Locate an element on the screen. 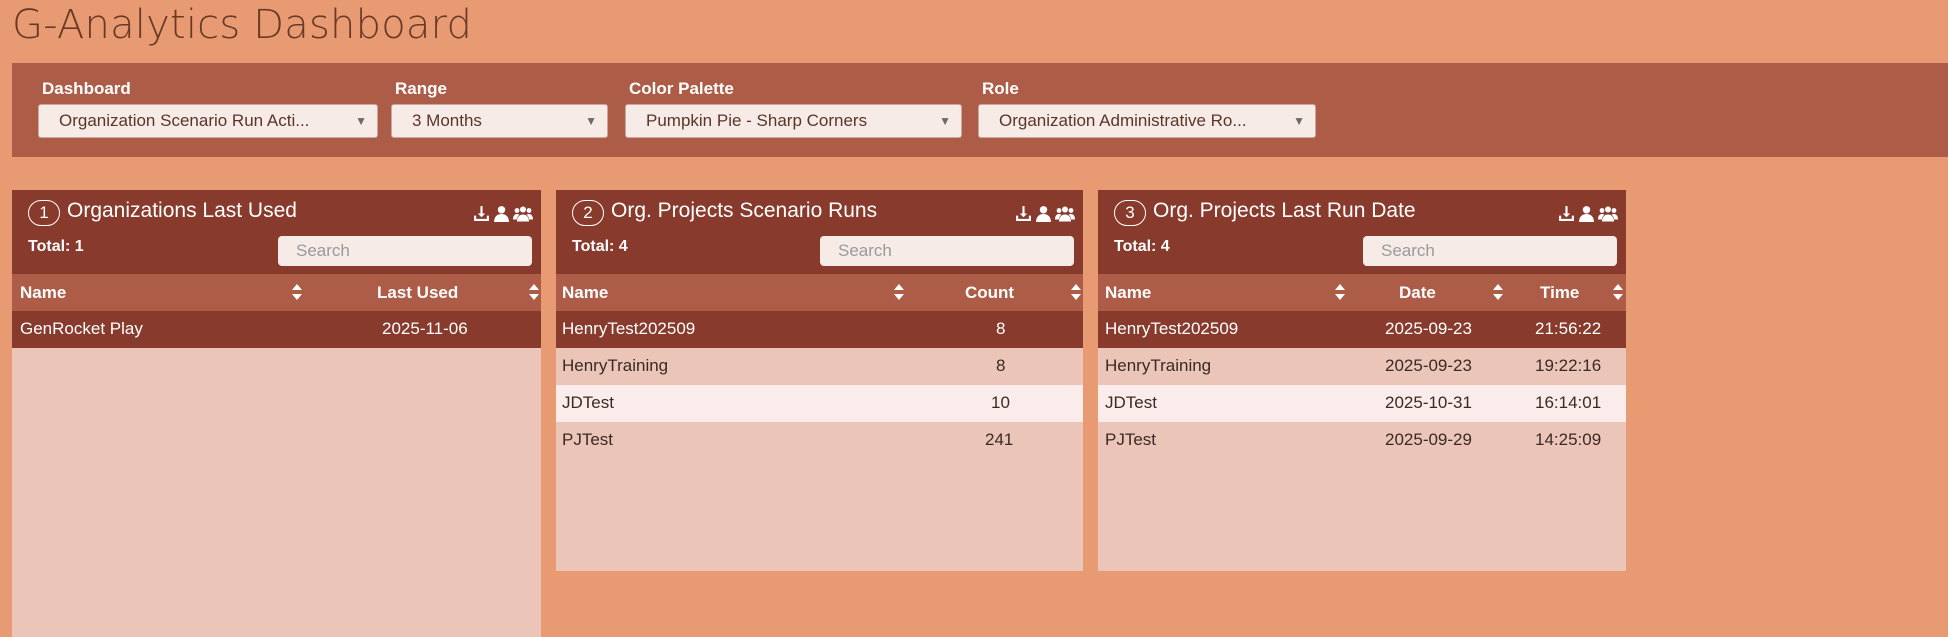 This screenshot has width=1948, height=637. table-row: HenryTraining 2025-09-23 19:22:16 is located at coordinates (1362, 366).